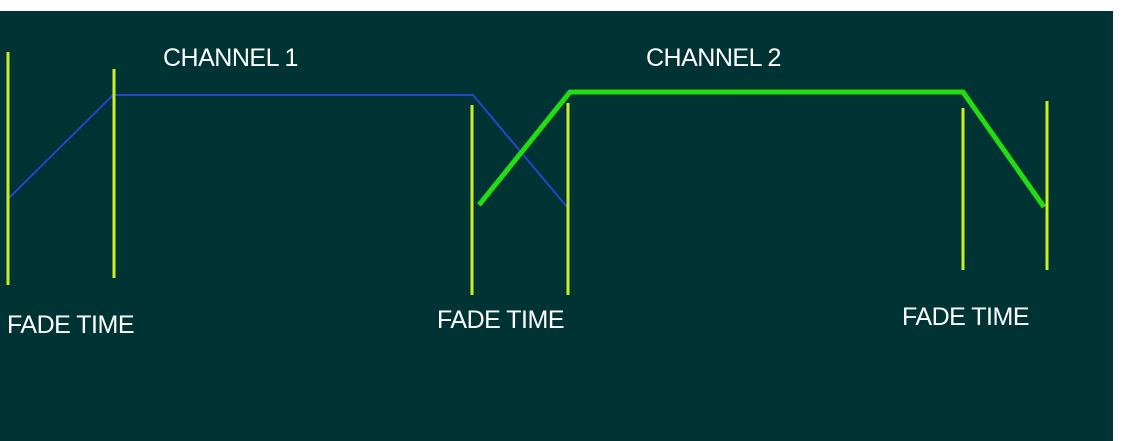 This screenshot has width=1132, height=441. I want to click on fade-time-label-1: FADE TIME, so click(70, 325).